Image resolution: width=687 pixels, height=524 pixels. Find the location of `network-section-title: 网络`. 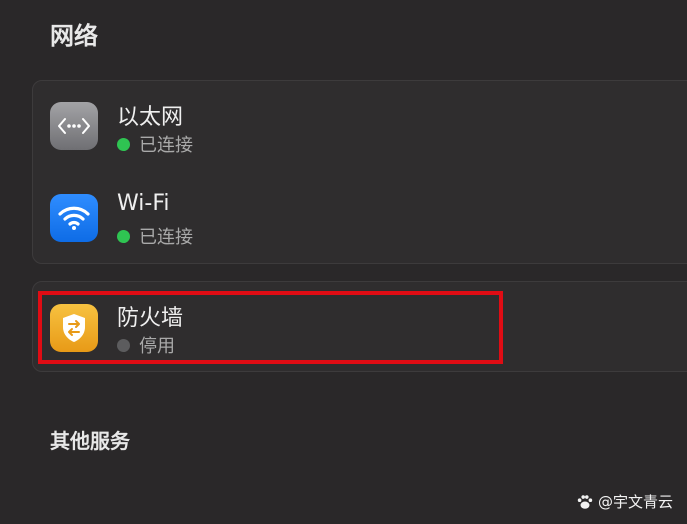

network-section-title: 网络 is located at coordinates (74, 36).